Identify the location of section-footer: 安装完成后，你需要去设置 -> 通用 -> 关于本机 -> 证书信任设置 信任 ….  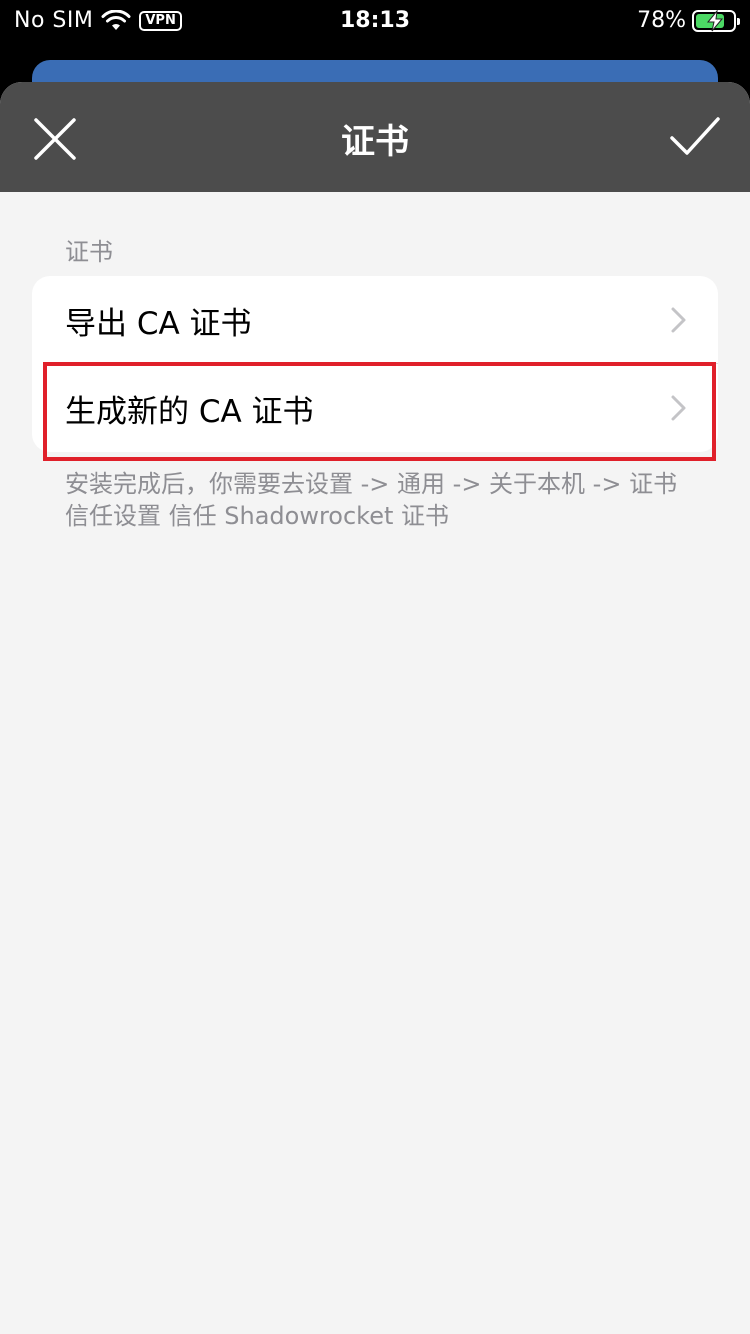
(371, 500).